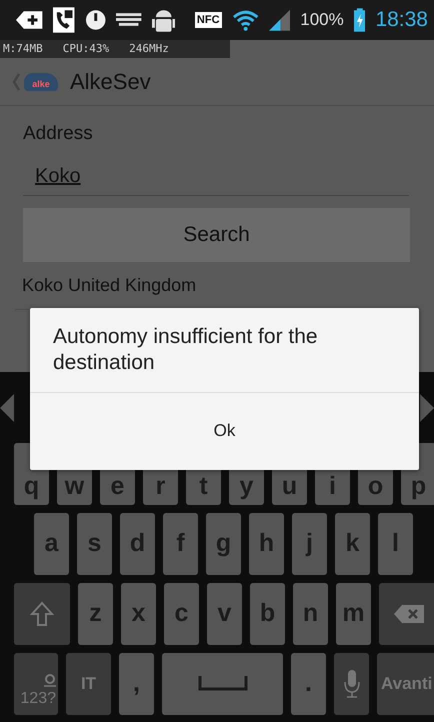 This screenshot has width=434, height=722. What do you see at coordinates (308, 684) in the screenshot?
I see `keyboard-key: .` at bounding box center [308, 684].